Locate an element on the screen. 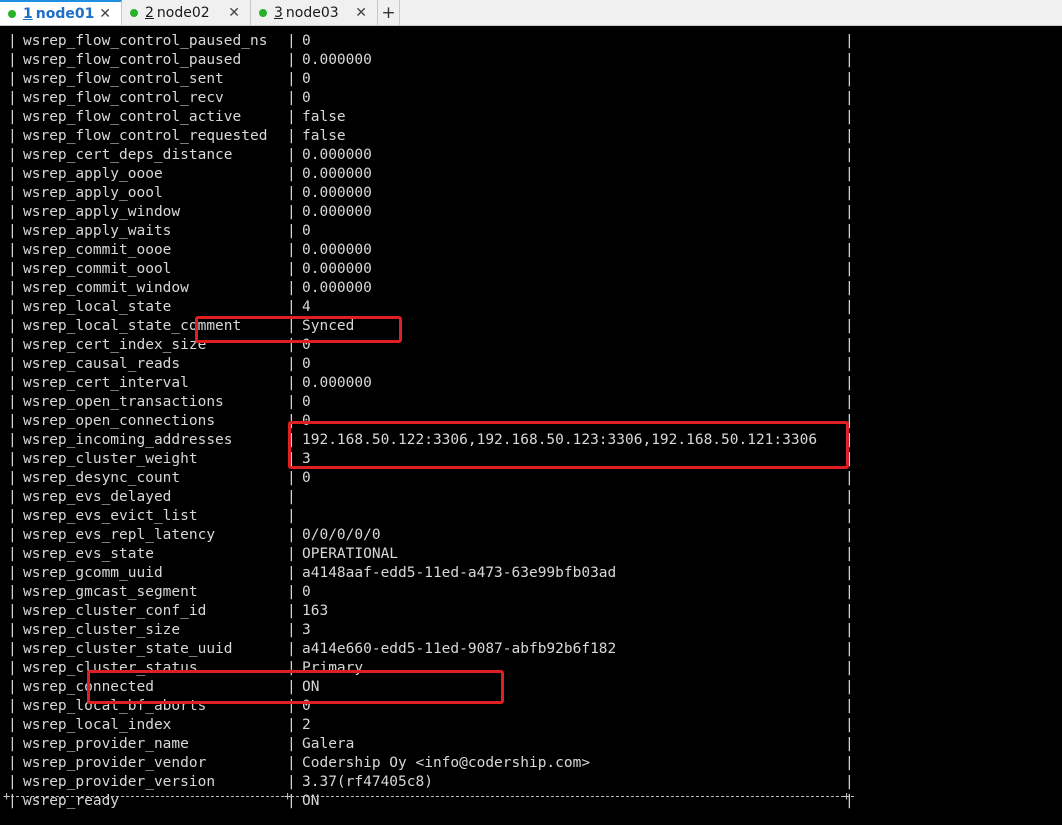 The width and height of the screenshot is (1062, 825). variable-value: OPERATIONAL is located at coordinates (350, 554).